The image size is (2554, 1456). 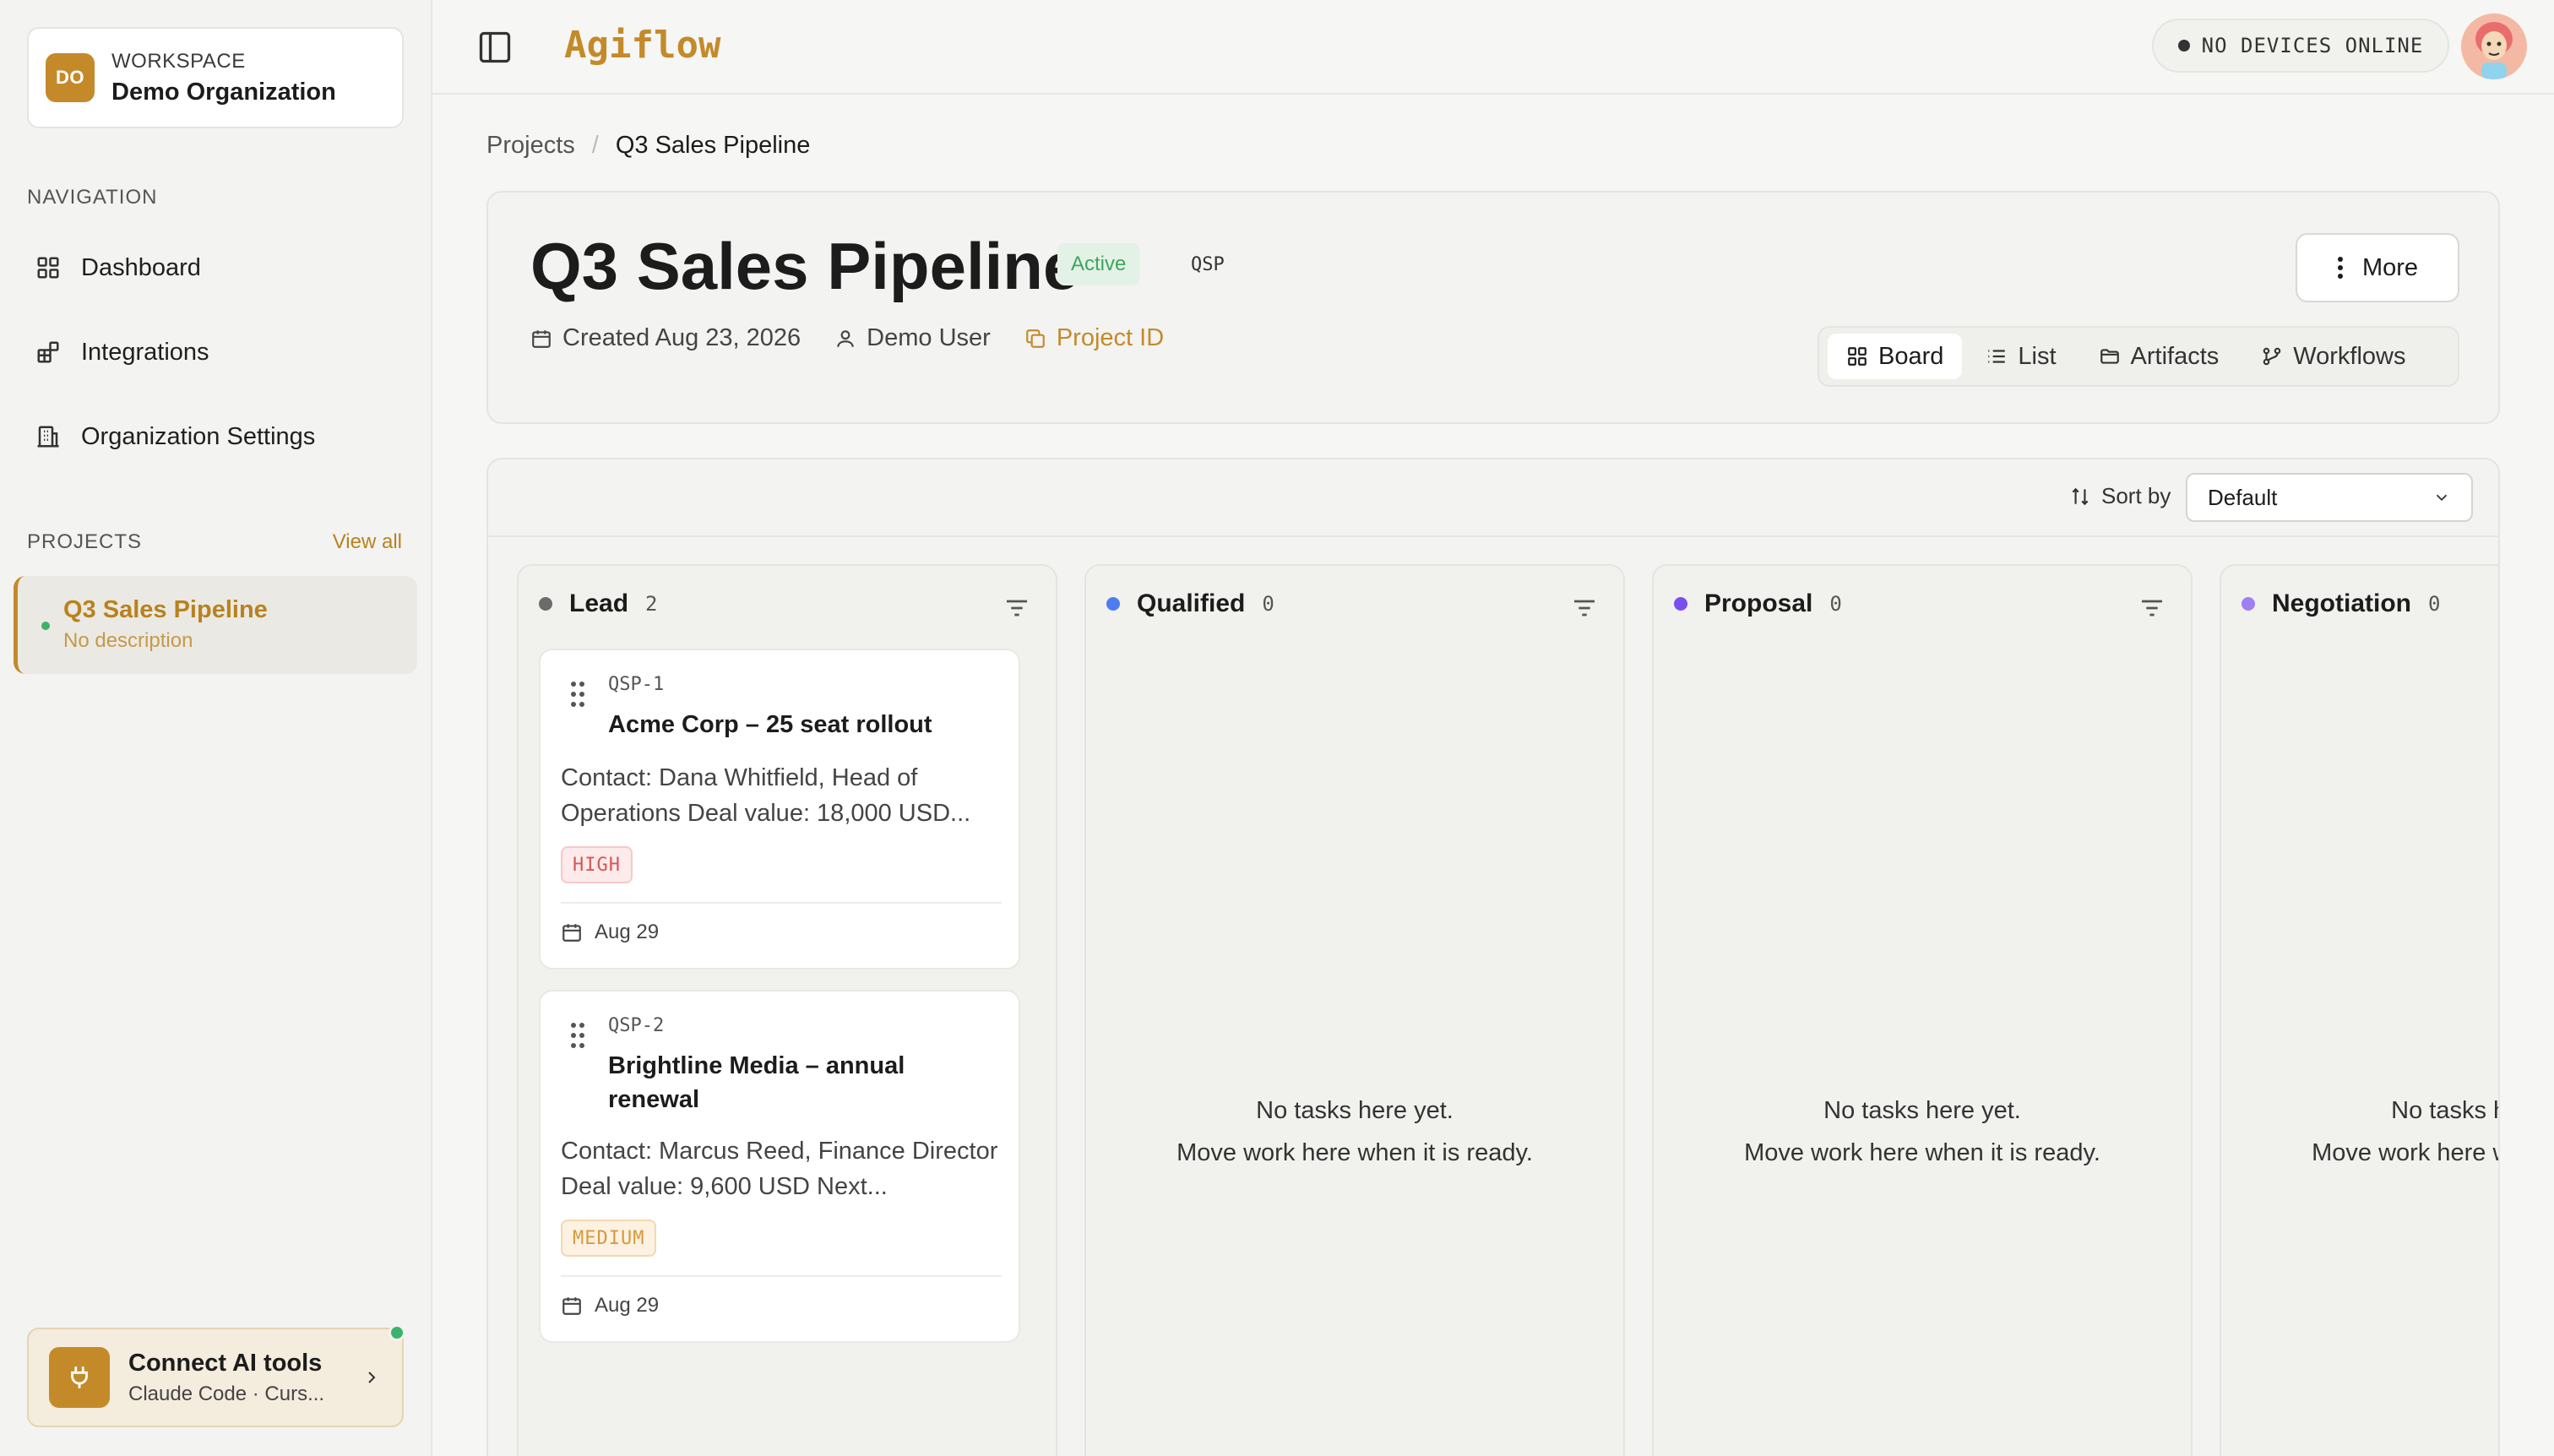 I want to click on project-name: Q3 Sales Pipeline, so click(x=165, y=609).